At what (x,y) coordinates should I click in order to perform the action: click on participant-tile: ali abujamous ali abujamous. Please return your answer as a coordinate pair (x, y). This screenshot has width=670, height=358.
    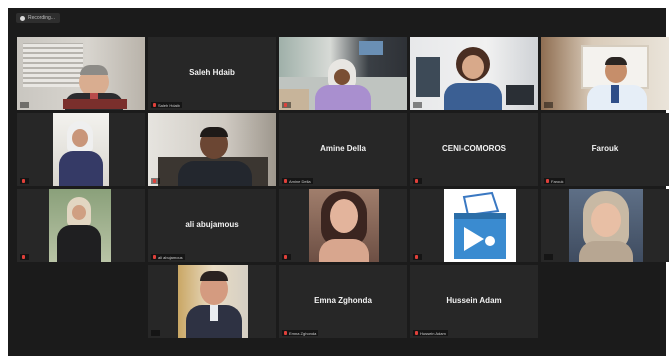
    Looking at the image, I should click on (212, 225).